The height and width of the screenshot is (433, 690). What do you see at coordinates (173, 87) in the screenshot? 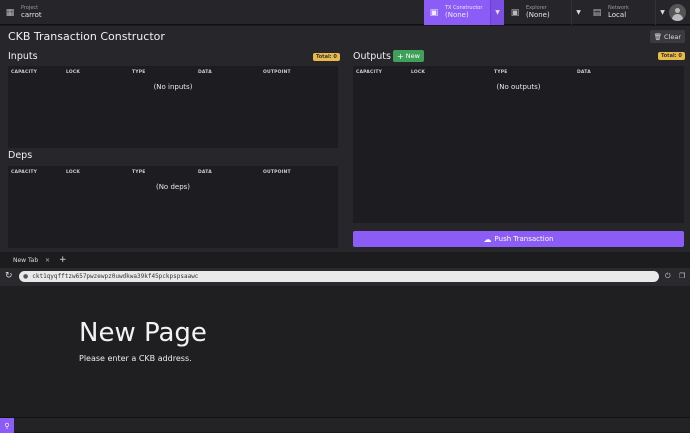
I see `inputs-empty-text: (No inputs)` at bounding box center [173, 87].